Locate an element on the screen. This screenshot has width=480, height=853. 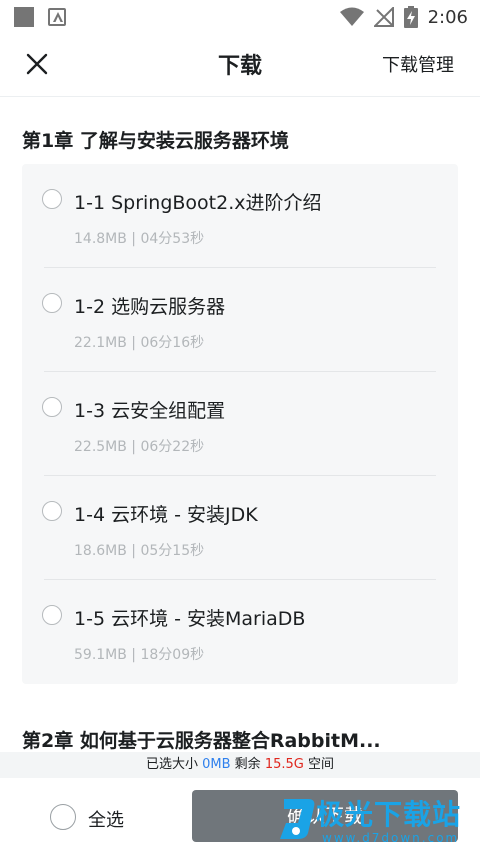
watermark-name: 极光下载站 is located at coordinates (389, 814).